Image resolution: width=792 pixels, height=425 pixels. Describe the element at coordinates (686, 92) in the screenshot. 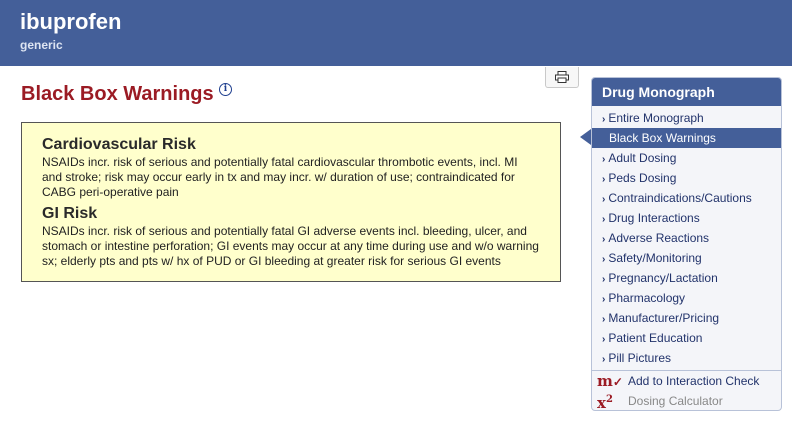

I see `monograph-title: Drug Monograph` at that location.